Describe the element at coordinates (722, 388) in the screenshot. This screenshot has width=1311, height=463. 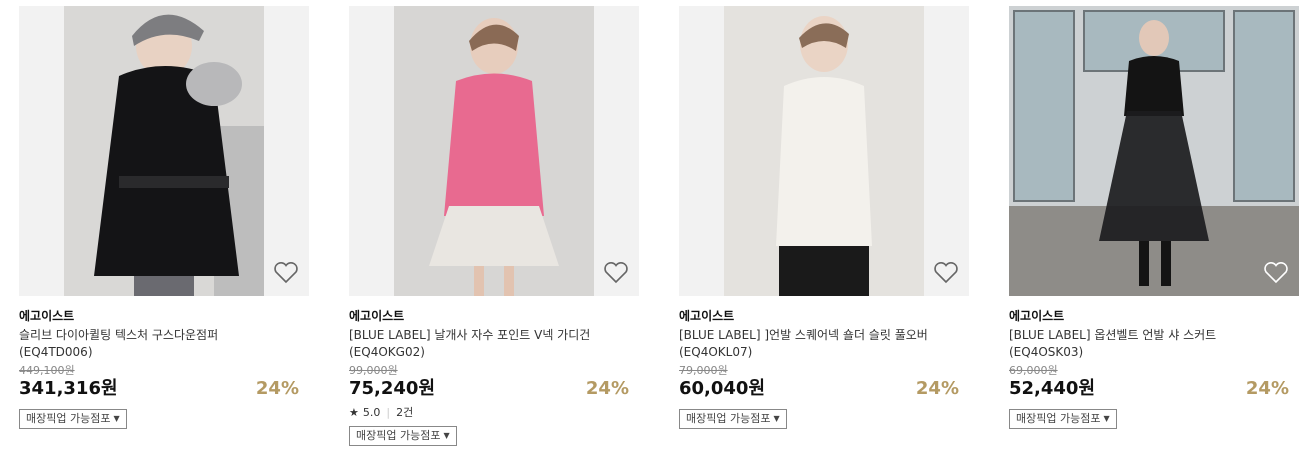
I see `sale-price: 60,040원` at that location.